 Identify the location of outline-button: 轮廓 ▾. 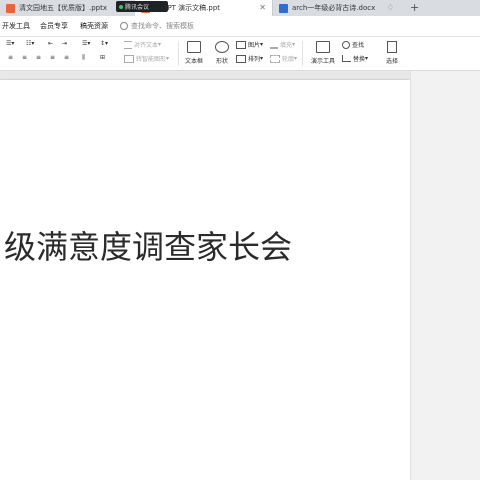
(283, 58).